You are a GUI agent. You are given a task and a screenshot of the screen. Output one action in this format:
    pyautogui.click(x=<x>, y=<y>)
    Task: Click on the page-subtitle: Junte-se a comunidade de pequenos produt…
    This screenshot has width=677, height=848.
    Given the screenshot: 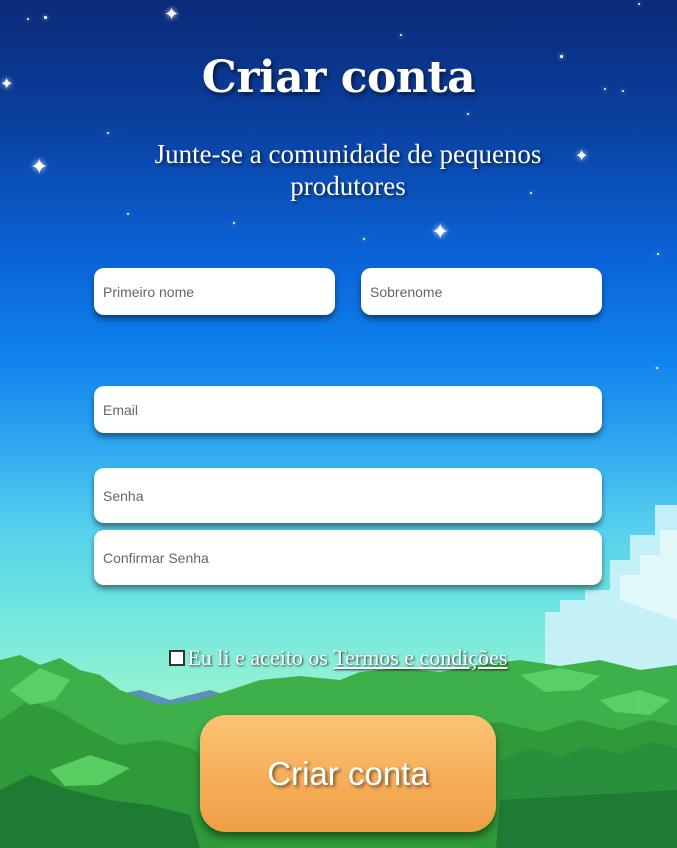 What is the action you would take?
    pyautogui.click(x=348, y=170)
    